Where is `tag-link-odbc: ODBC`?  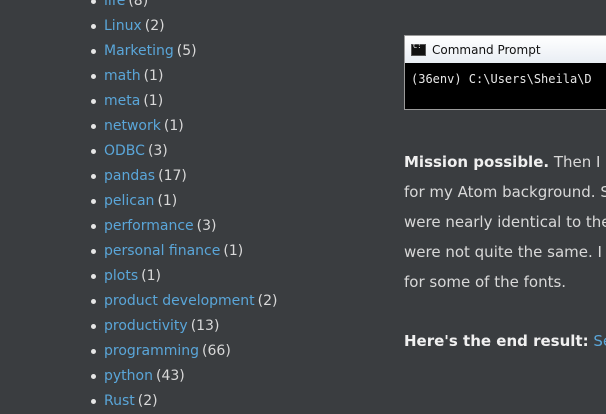 tag-link-odbc: ODBC is located at coordinates (124, 151).